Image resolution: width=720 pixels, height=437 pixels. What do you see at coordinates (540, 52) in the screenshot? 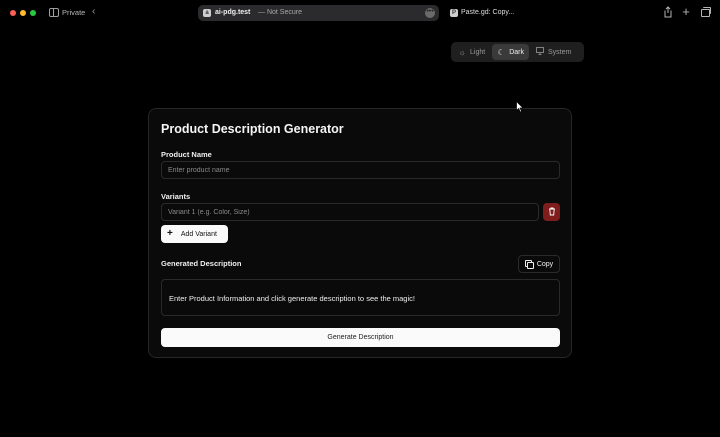
I see `monitor-icon` at bounding box center [540, 52].